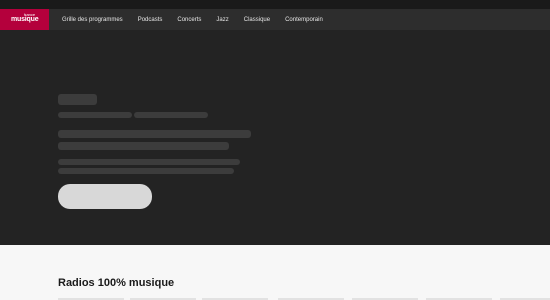 The image size is (550, 300). Describe the element at coordinates (150, 20) in the screenshot. I see `nav-item-podcasts: Podcasts` at that location.